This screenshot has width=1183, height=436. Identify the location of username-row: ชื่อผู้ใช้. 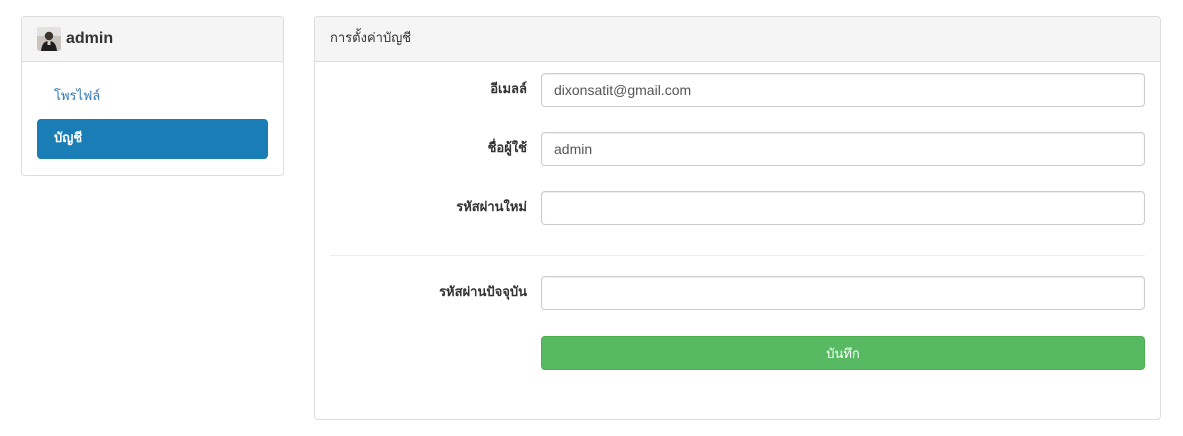
(737, 149).